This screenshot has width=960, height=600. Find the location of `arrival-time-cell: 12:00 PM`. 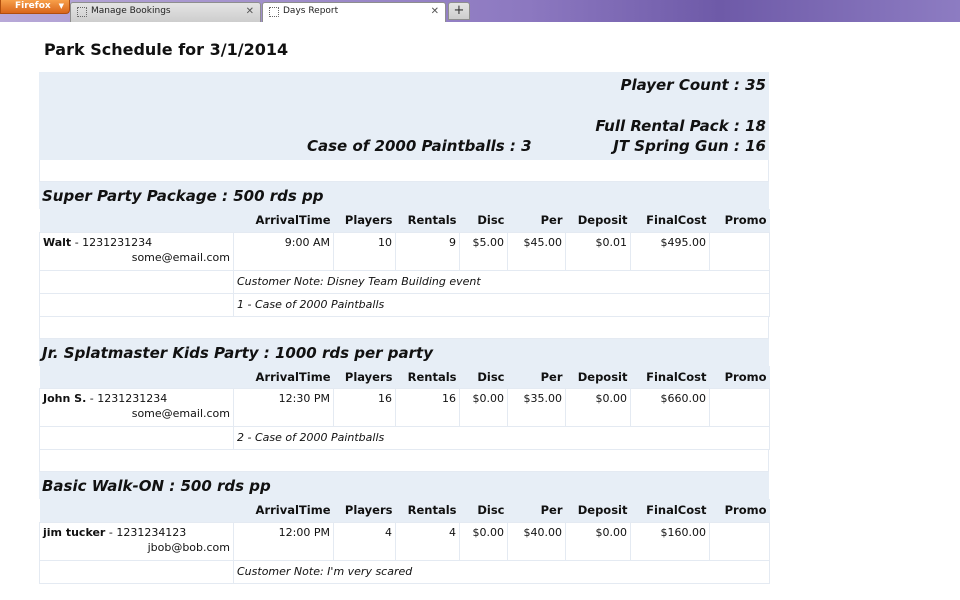

arrival-time-cell: 12:00 PM is located at coordinates (283, 541).